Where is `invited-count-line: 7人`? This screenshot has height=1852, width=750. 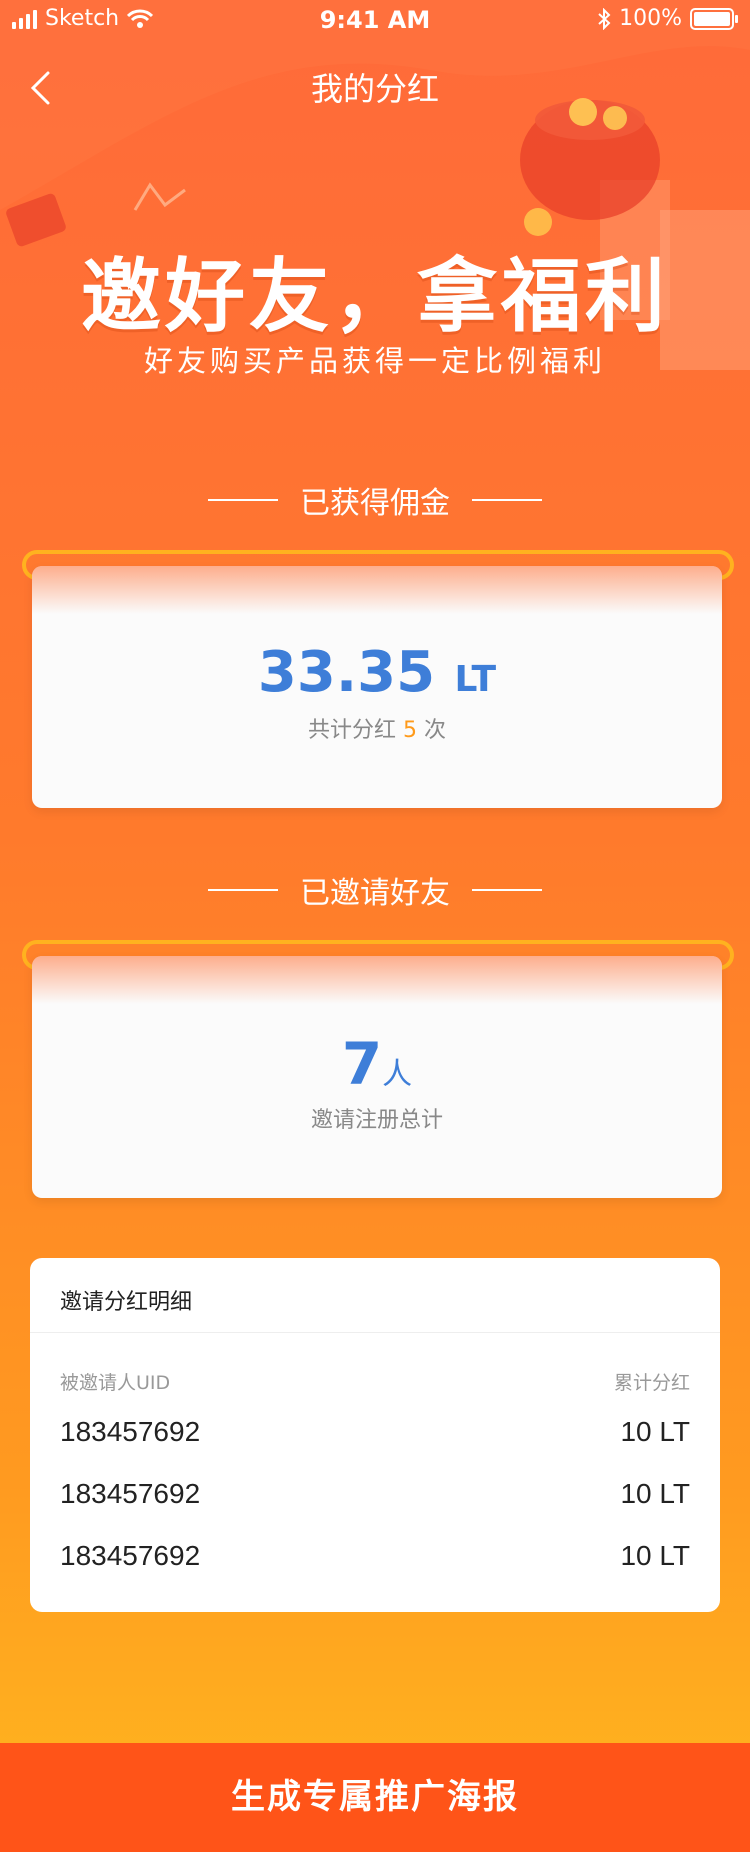
invited-count-line: 7人 is located at coordinates (377, 1064).